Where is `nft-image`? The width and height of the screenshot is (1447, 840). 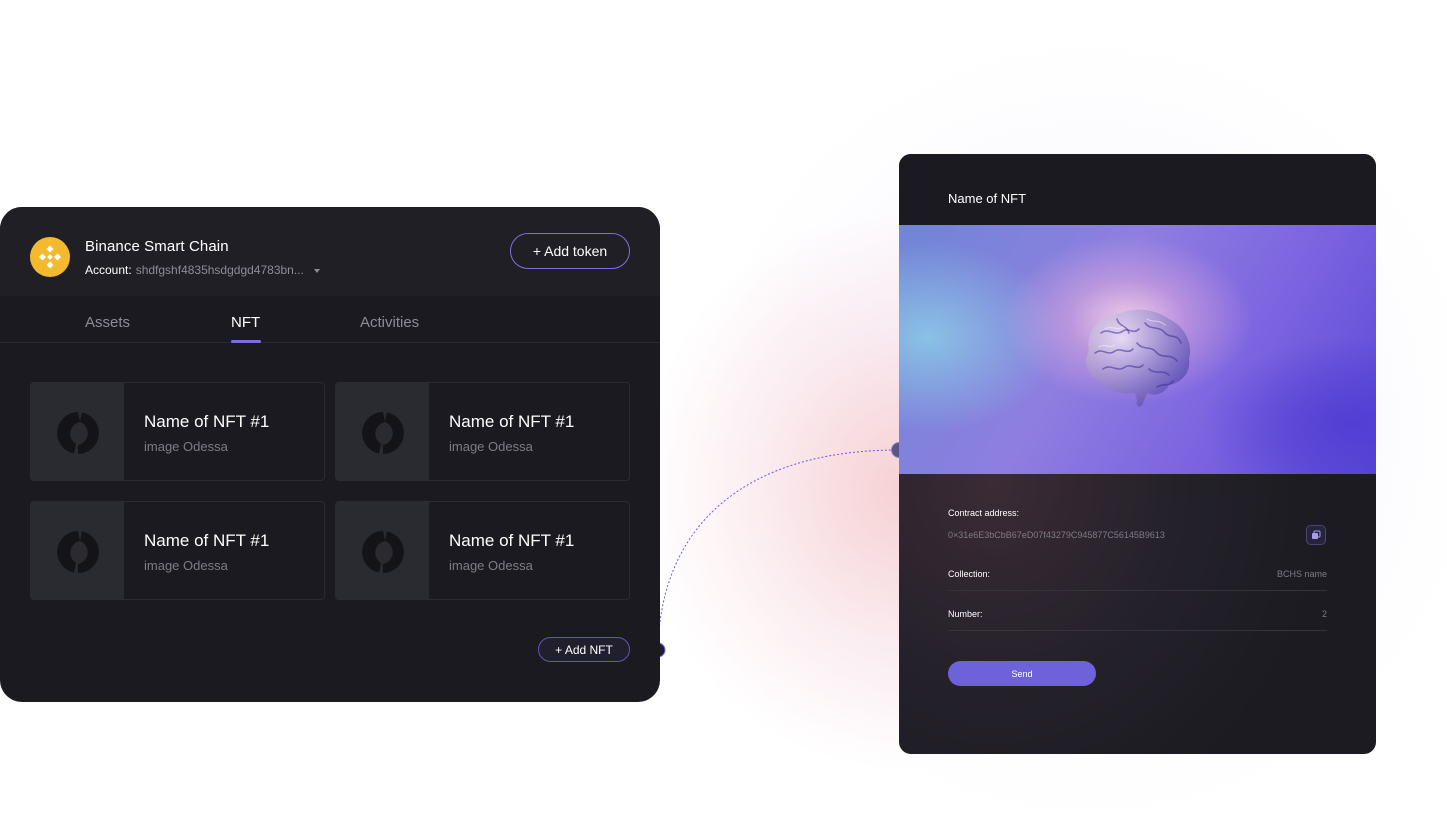
nft-image is located at coordinates (1137, 349).